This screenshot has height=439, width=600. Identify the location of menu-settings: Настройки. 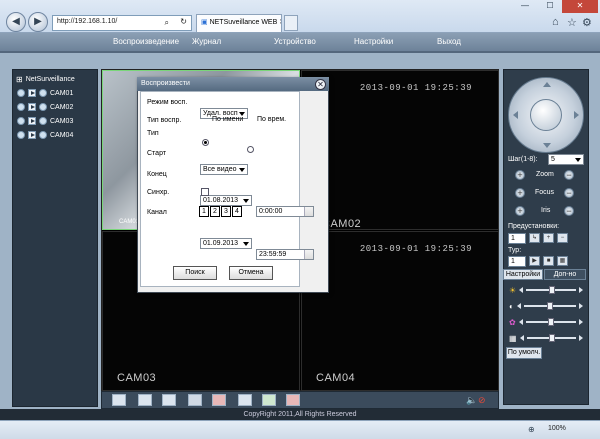
(373, 41).